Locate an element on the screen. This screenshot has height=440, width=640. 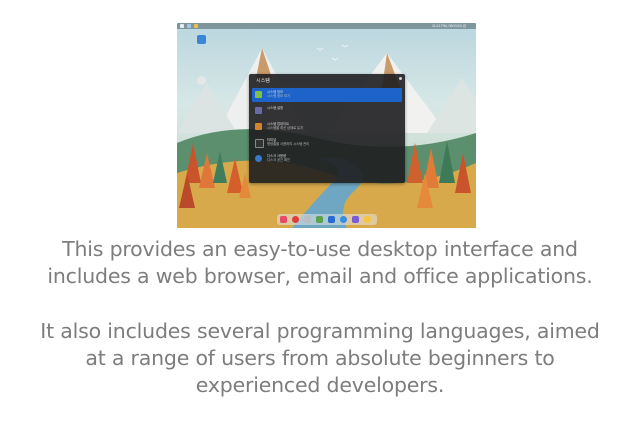
menu-item-system-update: 시스템 업데이트 시스템을 최신 상태로 유지 is located at coordinates (327, 127).